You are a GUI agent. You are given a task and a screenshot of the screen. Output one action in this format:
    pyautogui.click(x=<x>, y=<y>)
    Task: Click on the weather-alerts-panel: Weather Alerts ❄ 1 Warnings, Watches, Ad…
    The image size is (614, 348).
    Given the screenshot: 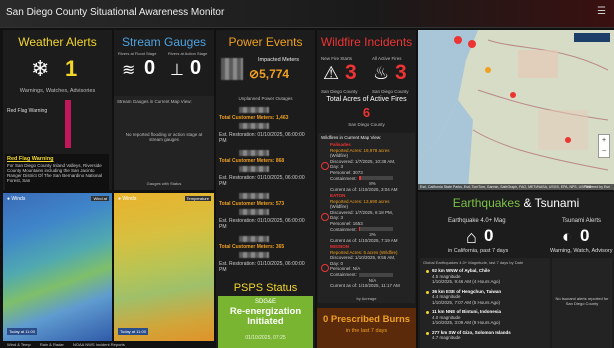 What is the action you would take?
    pyautogui.click(x=57, y=110)
    